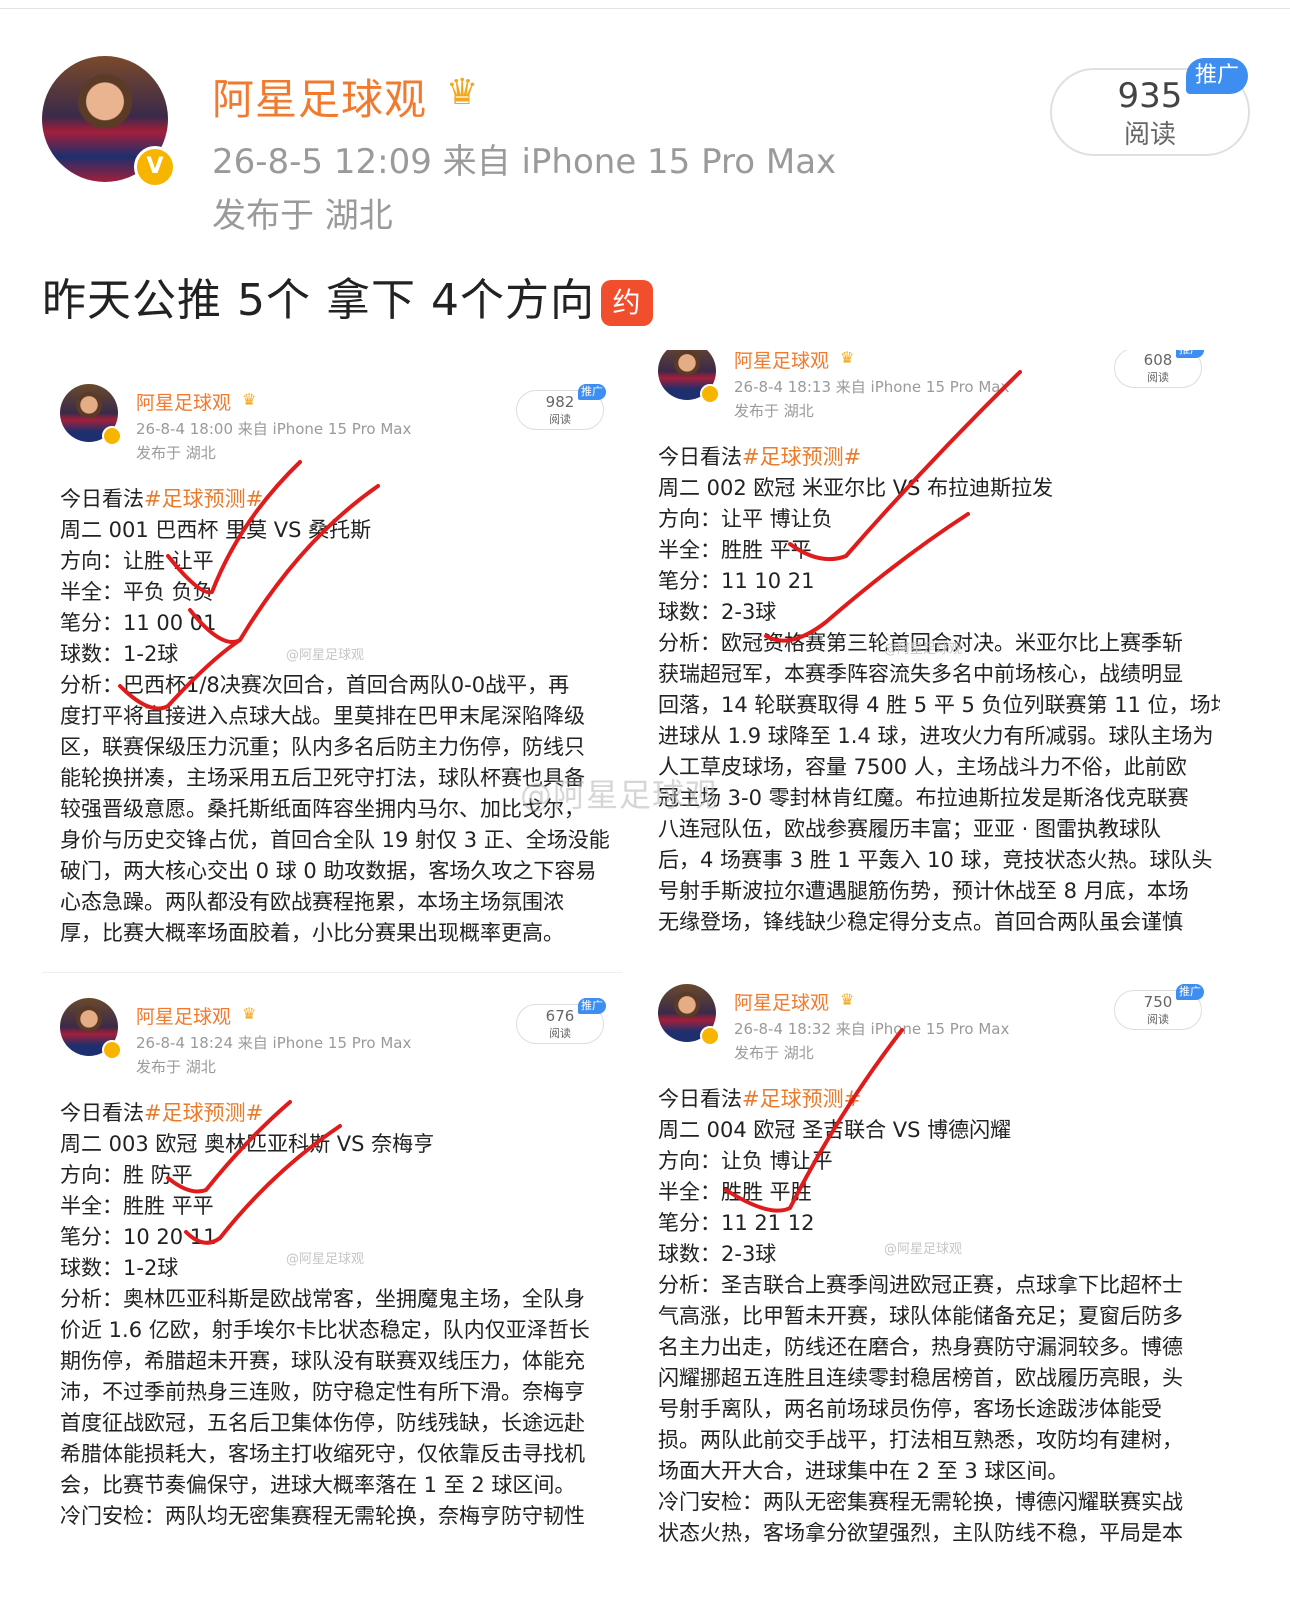 This screenshot has width=1290, height=1605. Describe the element at coordinates (332, 972) in the screenshot. I see `grid-divider` at that location.